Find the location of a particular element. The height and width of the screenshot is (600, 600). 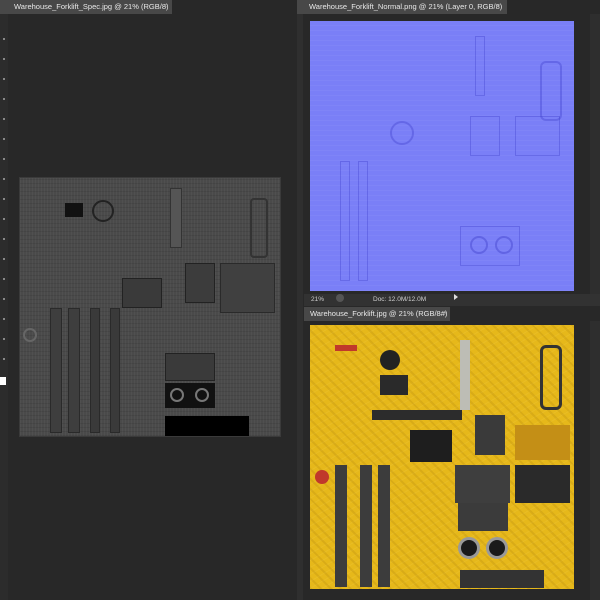

status-menu-icon is located at coordinates (340, 298).